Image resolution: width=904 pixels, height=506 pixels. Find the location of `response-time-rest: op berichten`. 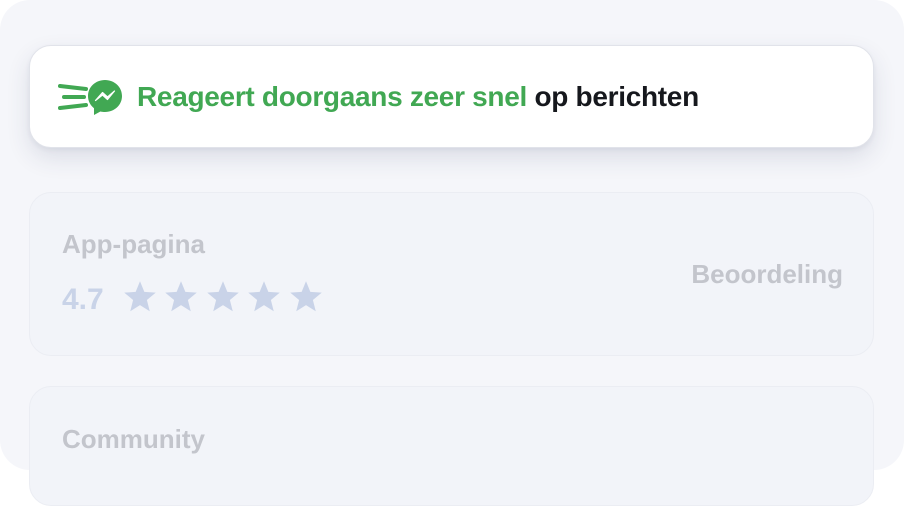

response-time-rest: op berichten is located at coordinates (616, 96).